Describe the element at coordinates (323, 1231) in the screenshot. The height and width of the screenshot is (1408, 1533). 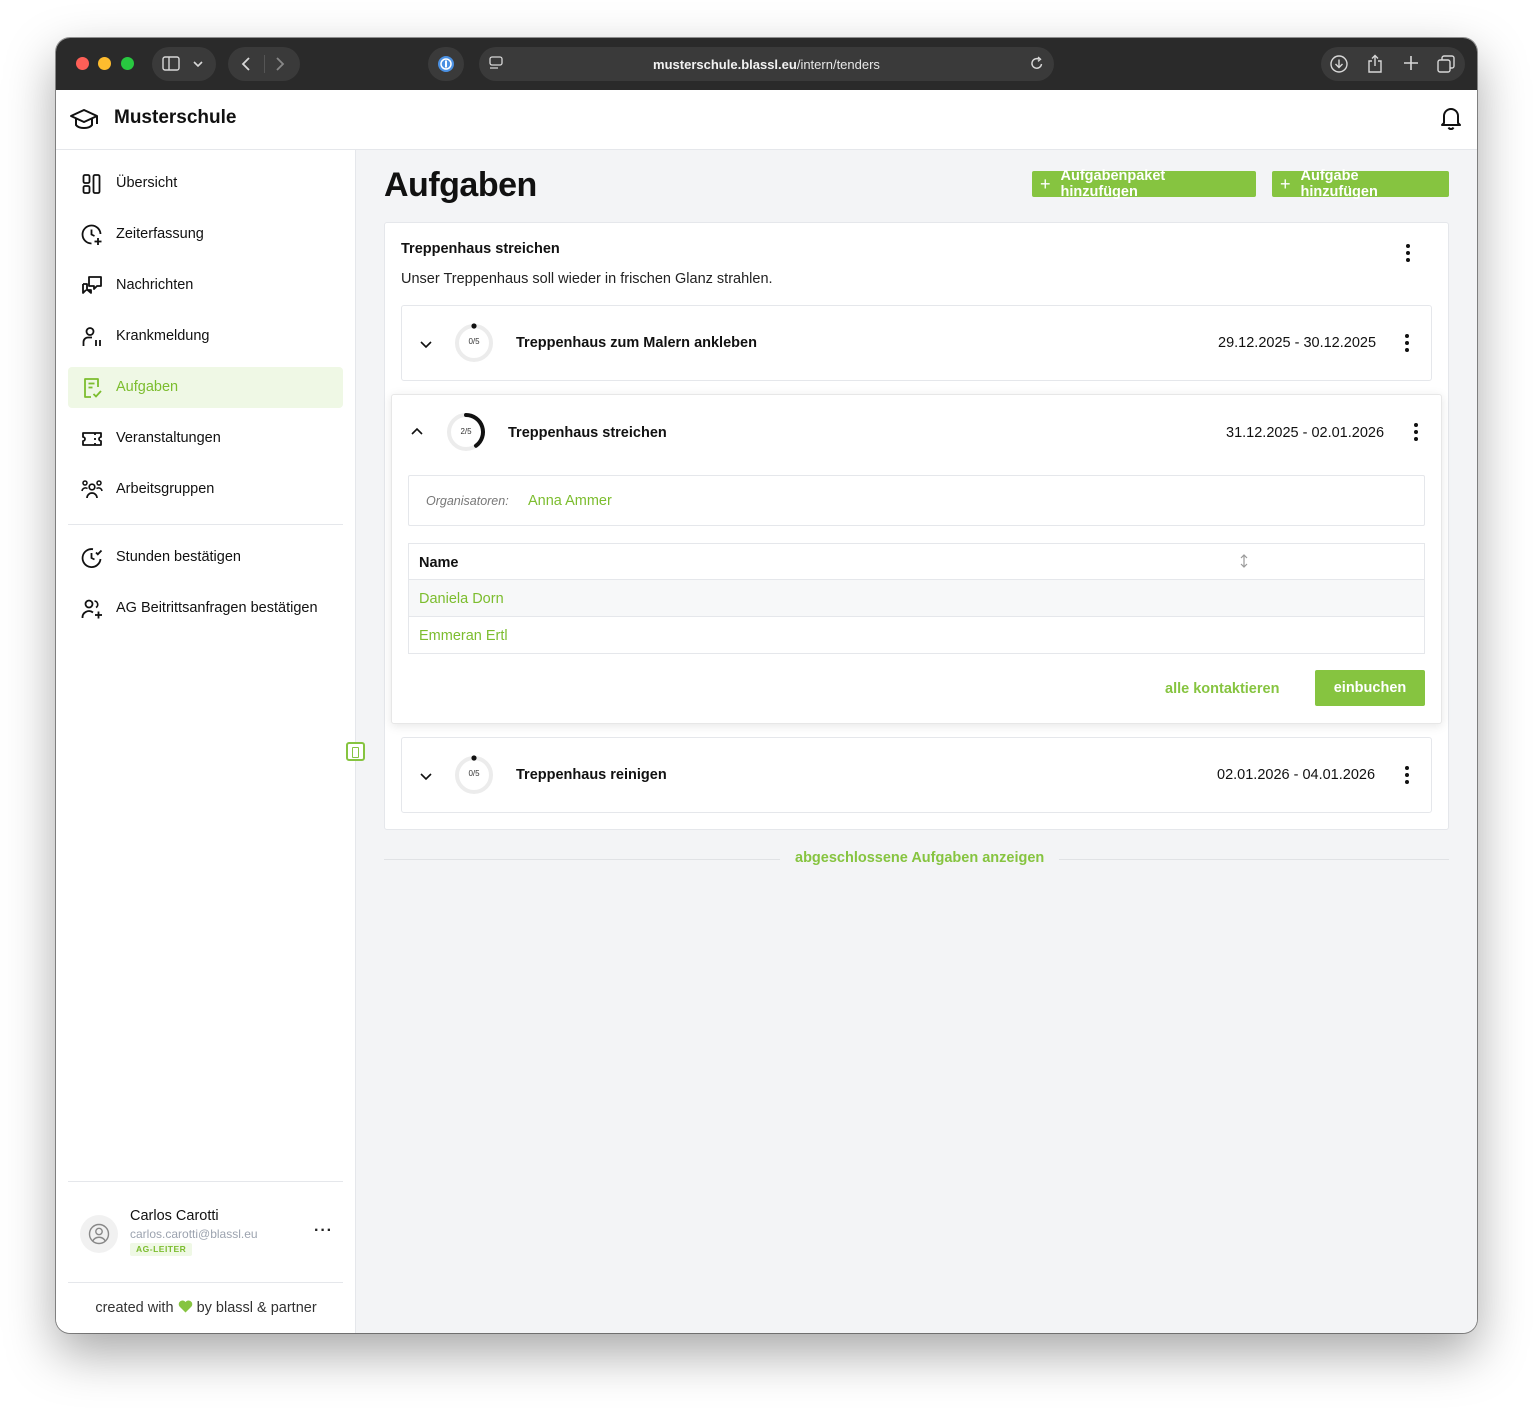
I see `user-menu-button: ···` at that location.